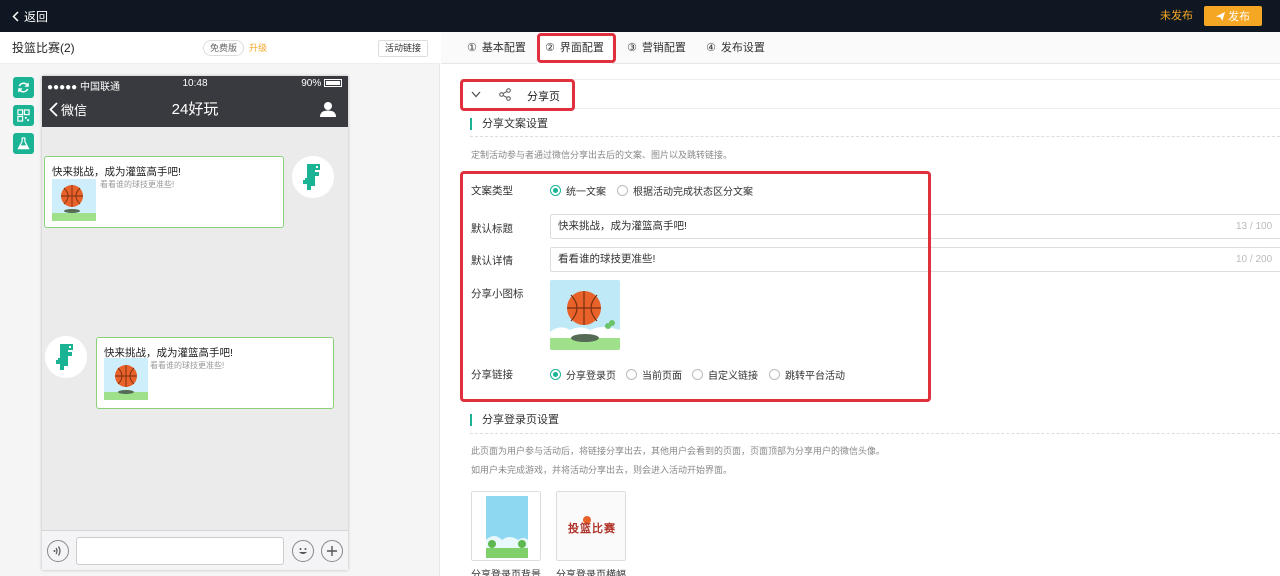 The image size is (1280, 576). I want to click on share-page-title: 分享页, so click(543, 97).